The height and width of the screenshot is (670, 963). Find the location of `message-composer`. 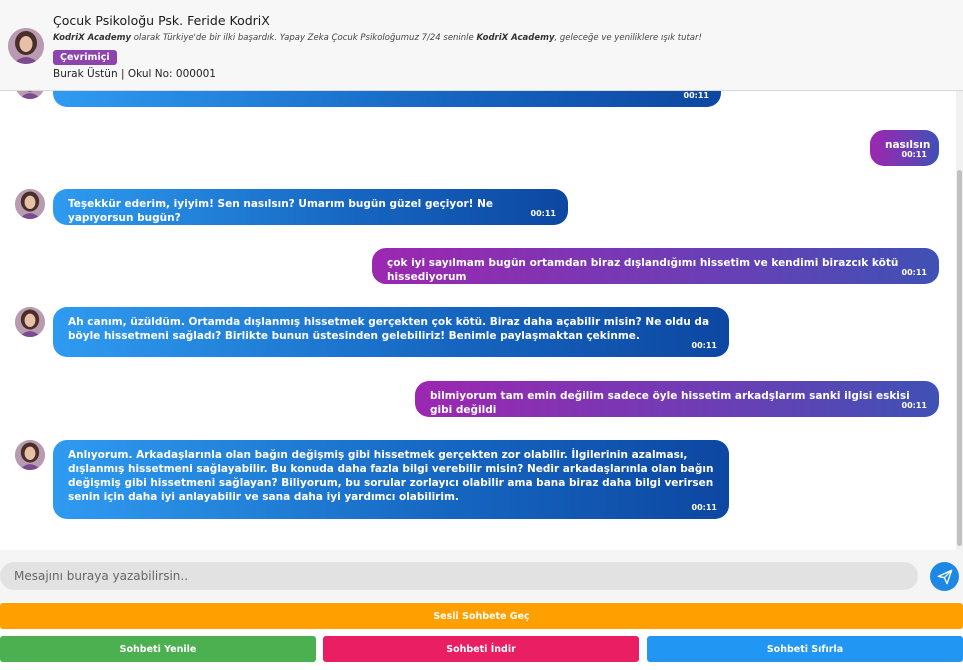

message-composer is located at coordinates (481, 576).